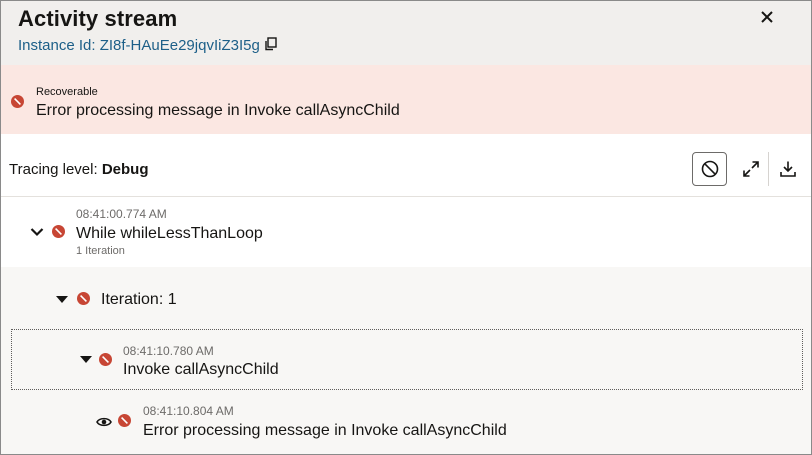  I want to click on instance-id-label: Instance Id: ZI8f-HAuEe29jqvIiZ3I5g, so click(139, 45).